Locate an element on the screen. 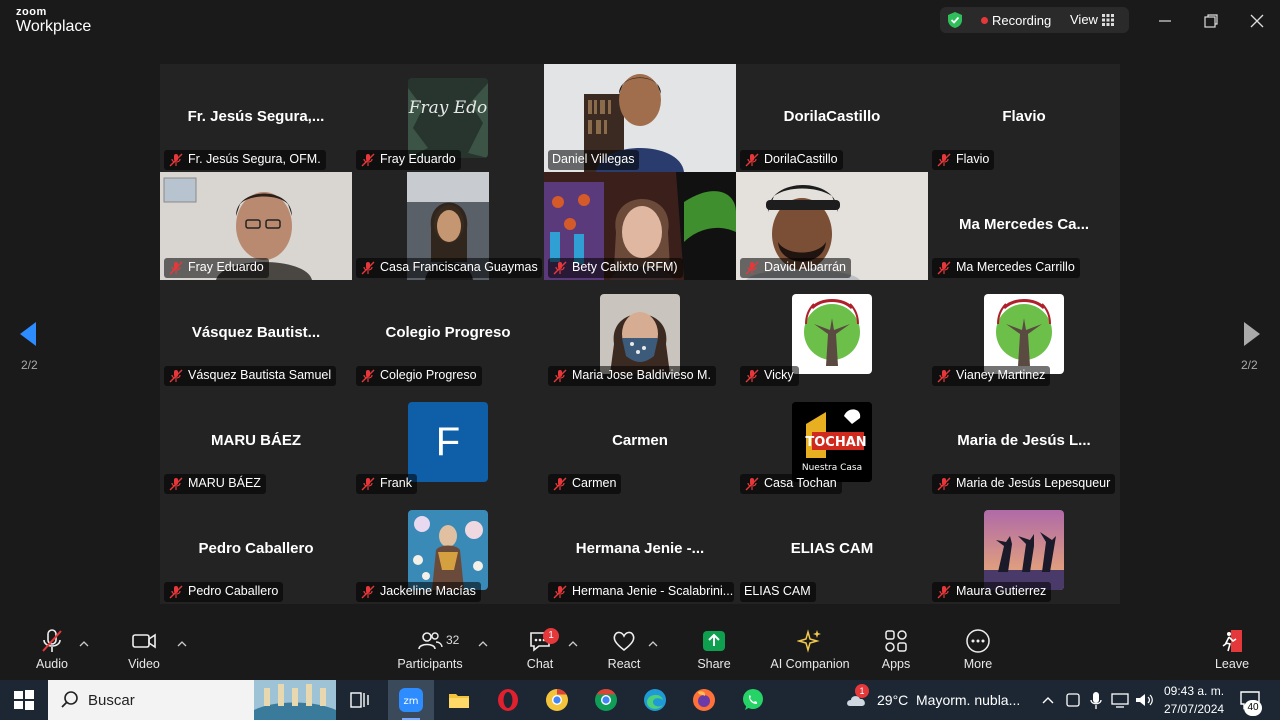  participant-tile: TOCHAN Nuestra Casa Casa Tochan is located at coordinates (832, 442).